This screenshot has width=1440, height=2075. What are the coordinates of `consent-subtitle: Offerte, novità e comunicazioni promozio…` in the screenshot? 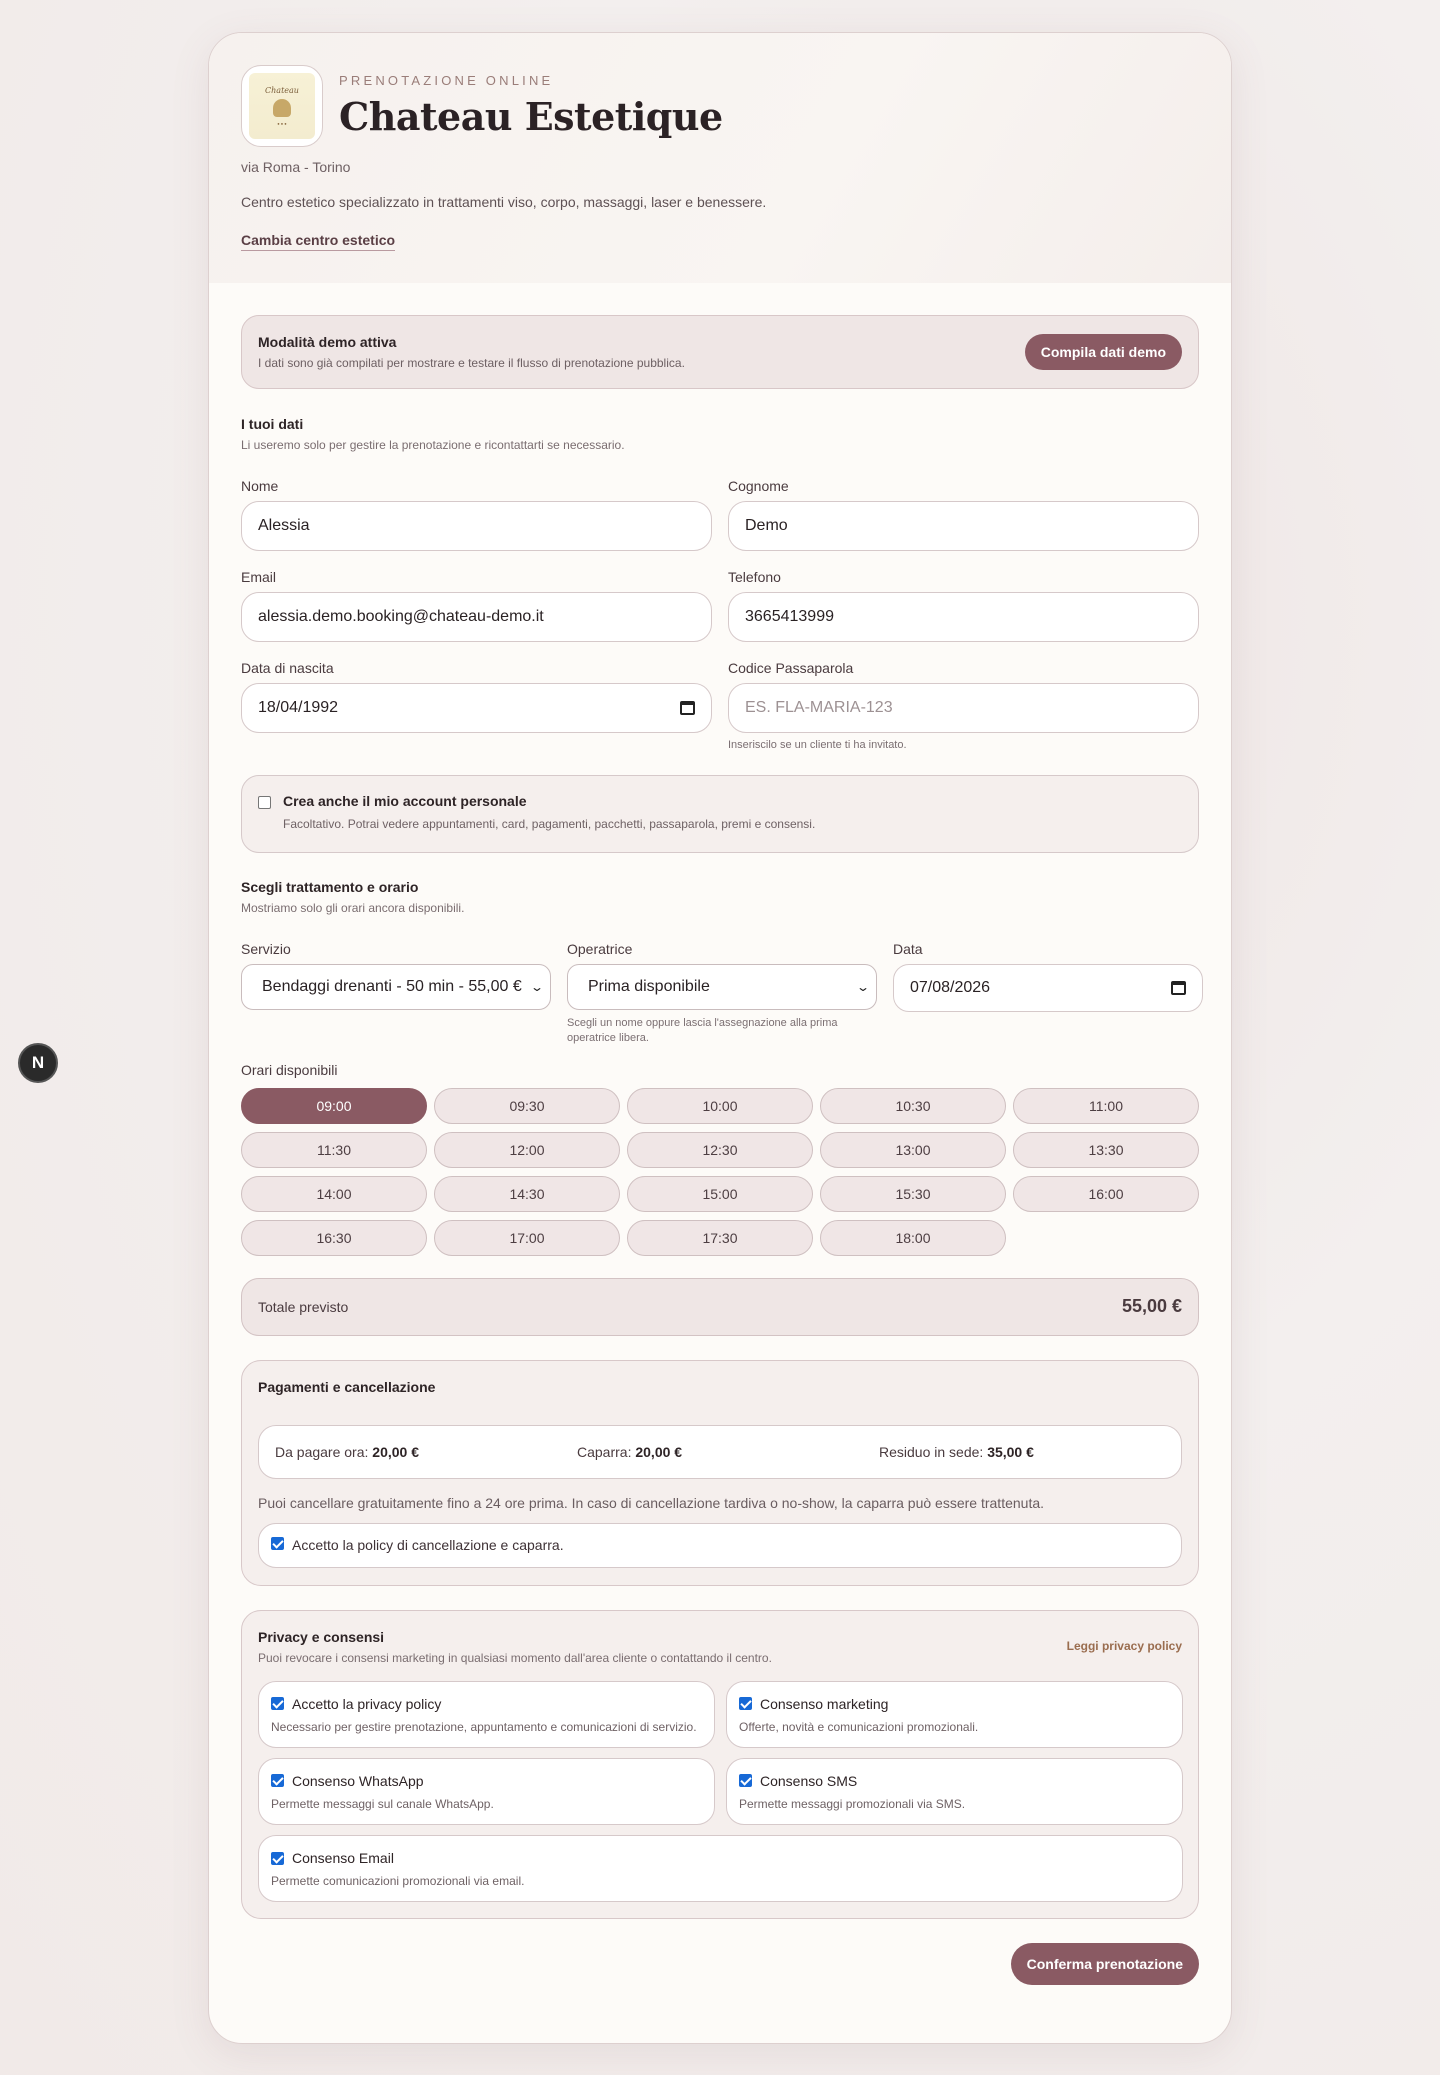 It's located at (859, 1726).